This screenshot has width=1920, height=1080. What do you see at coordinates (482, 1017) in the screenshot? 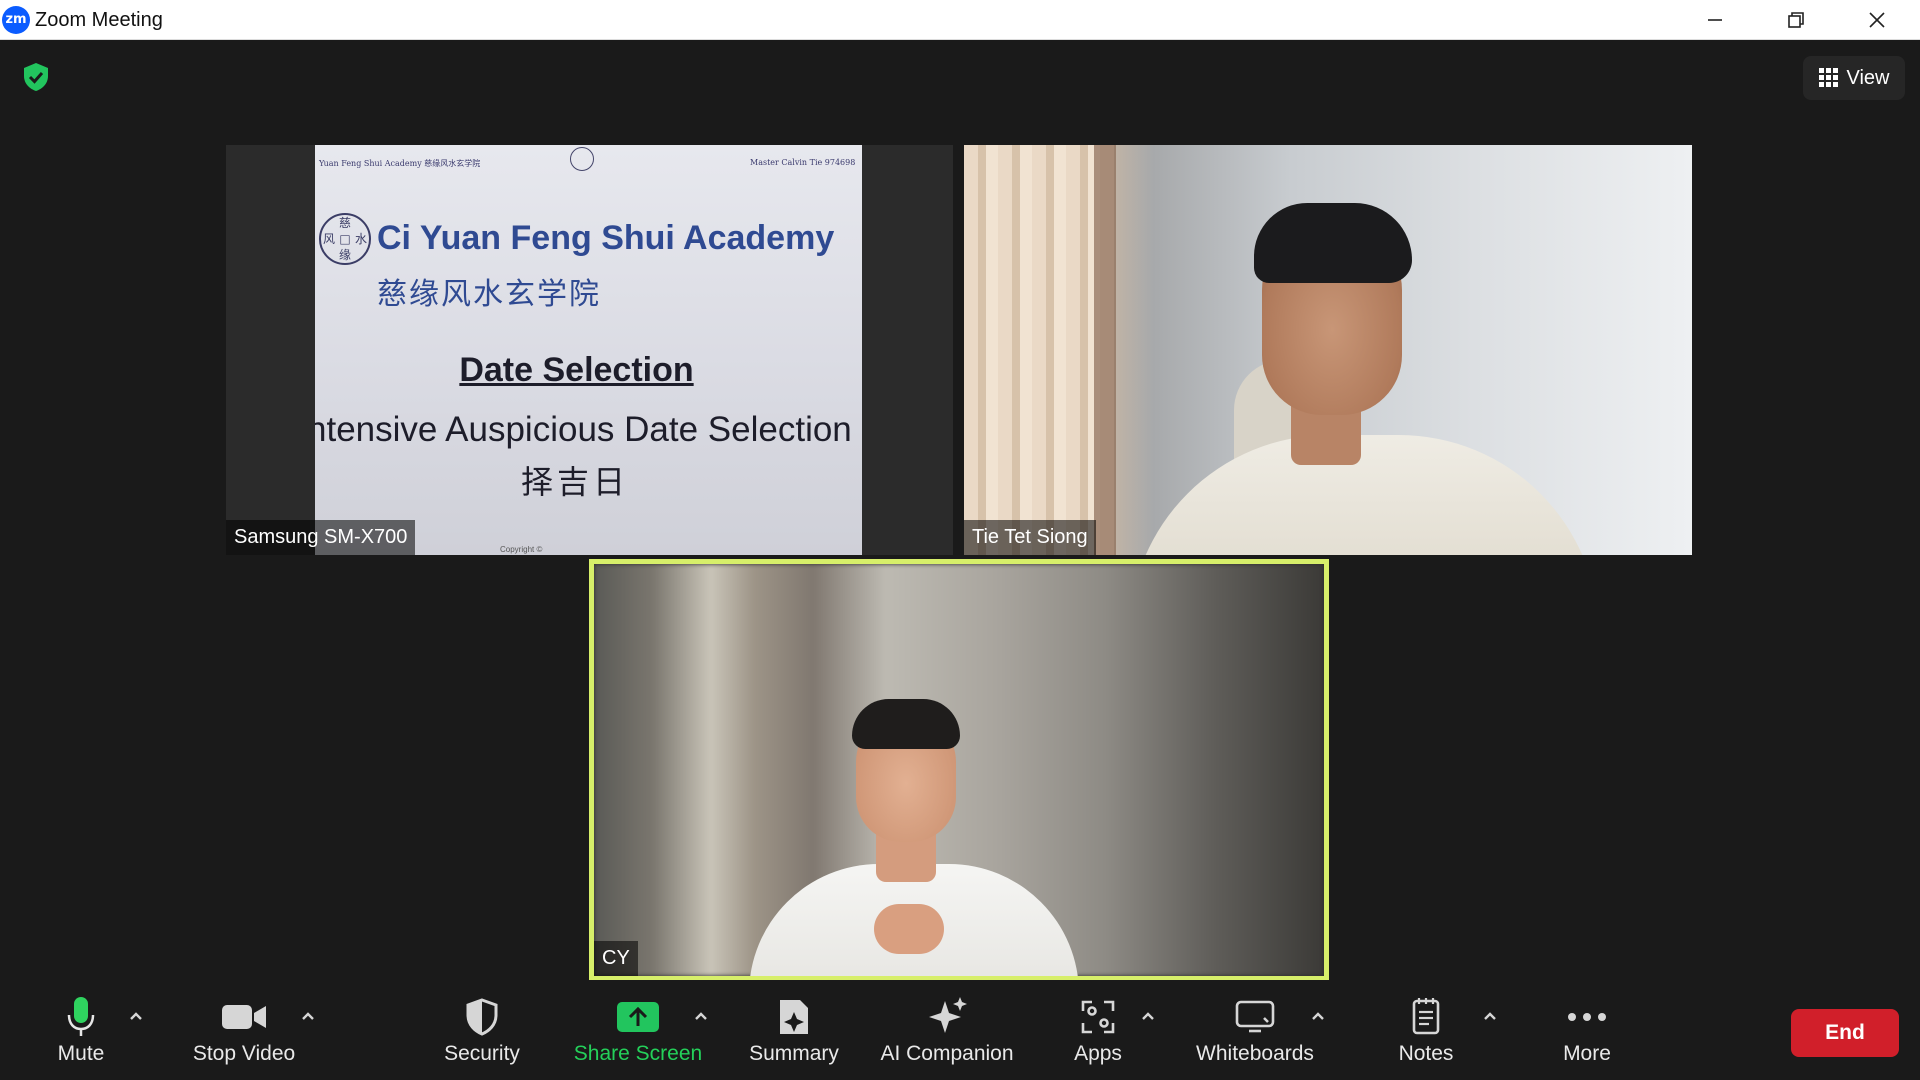
I see `security-shield-icon` at bounding box center [482, 1017].